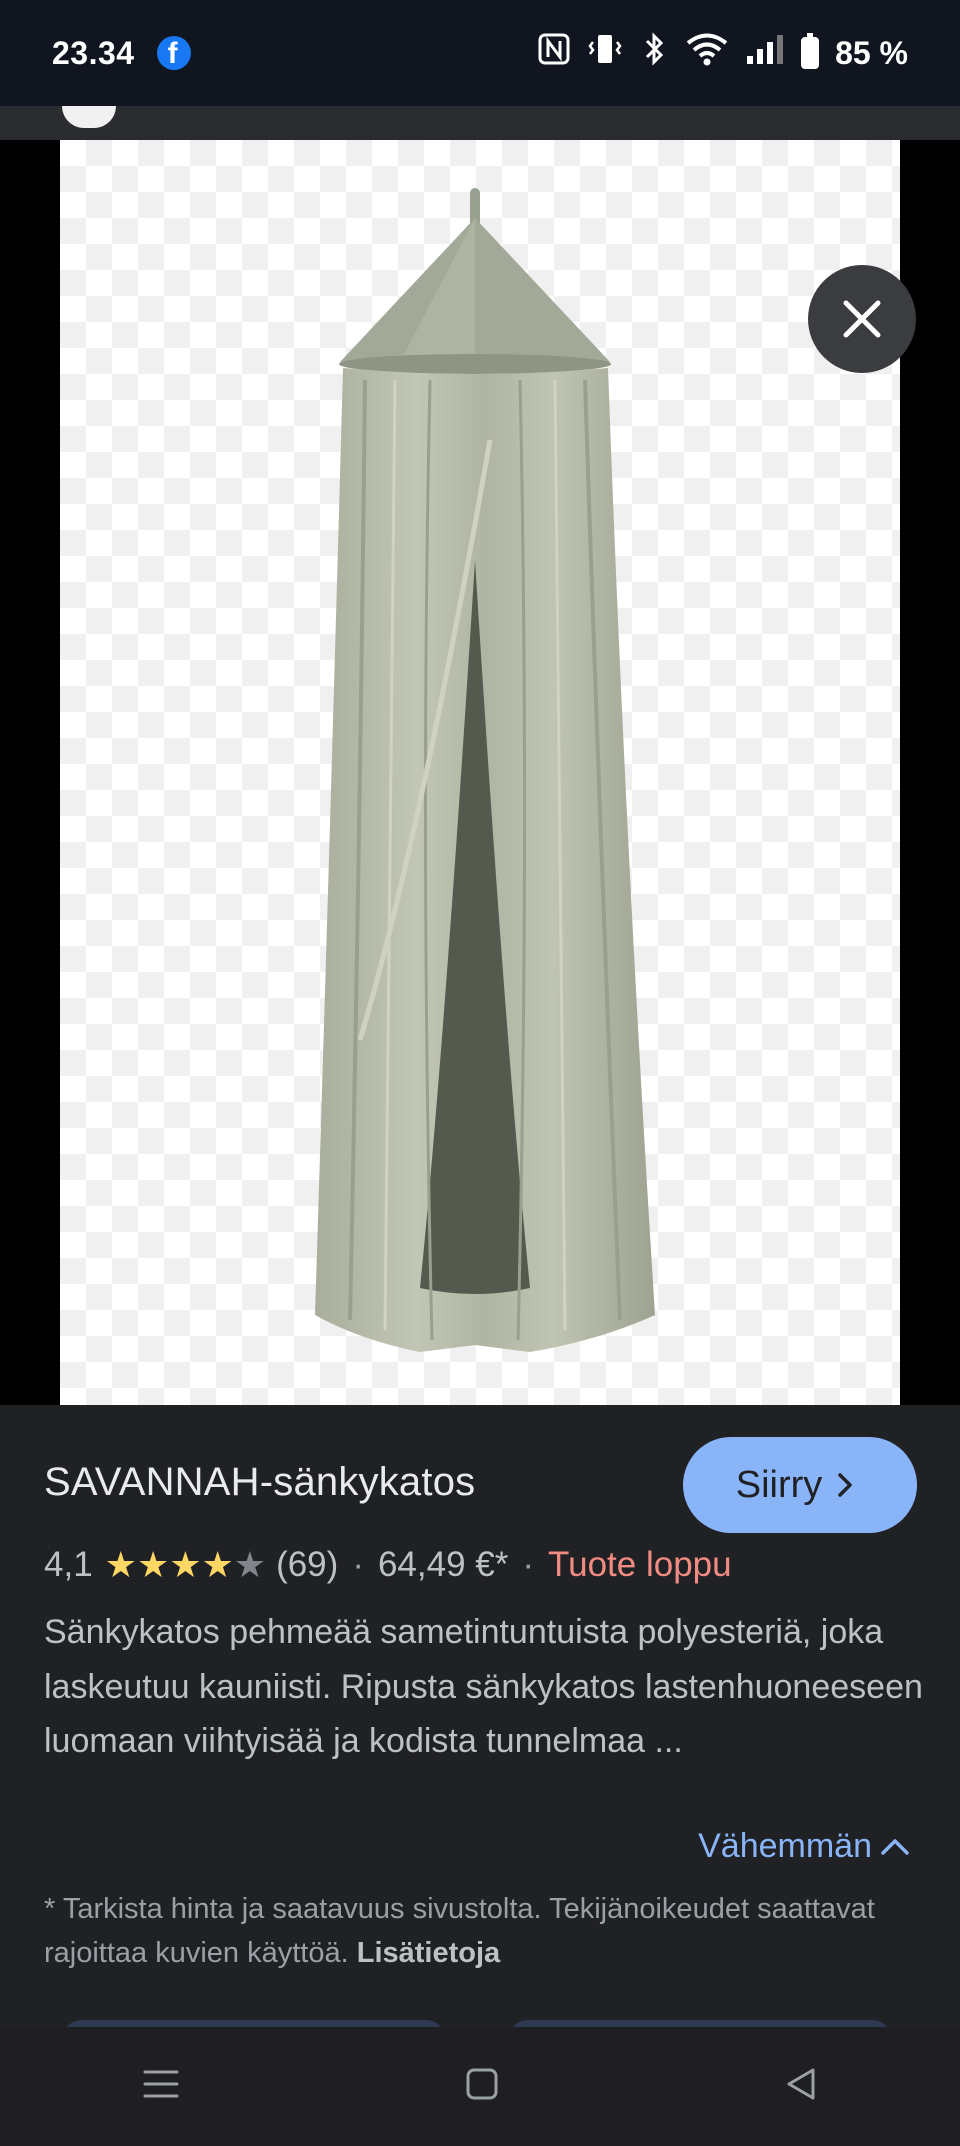  What do you see at coordinates (785, 1846) in the screenshot?
I see `show-less-label: Vähemmän` at bounding box center [785, 1846].